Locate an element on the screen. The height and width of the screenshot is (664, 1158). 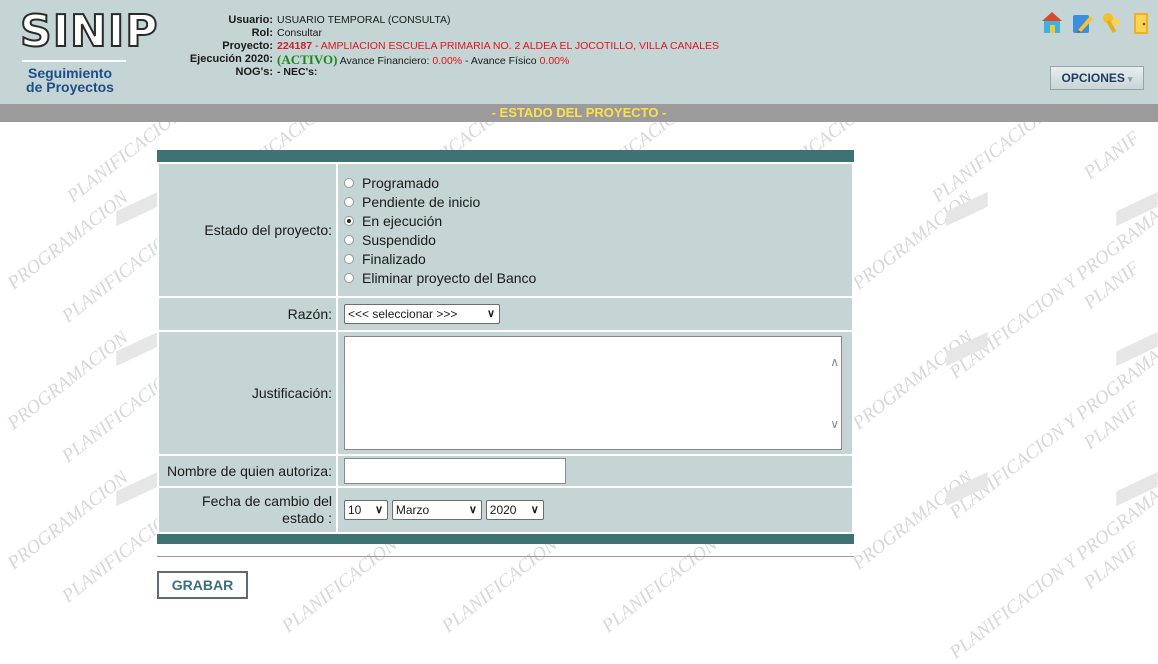
fecha-mes-value: Marzo is located at coordinates (412, 510).